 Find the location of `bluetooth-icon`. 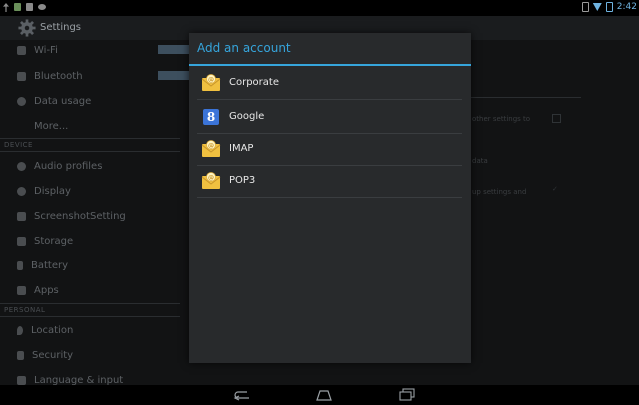

bluetooth-icon is located at coordinates (21, 76).